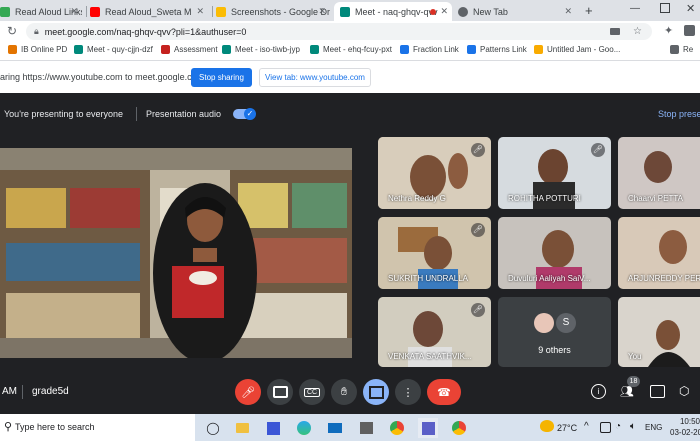  What do you see at coordinates (345, 11) in the screenshot?
I see `google-meet-icon` at bounding box center [345, 11].